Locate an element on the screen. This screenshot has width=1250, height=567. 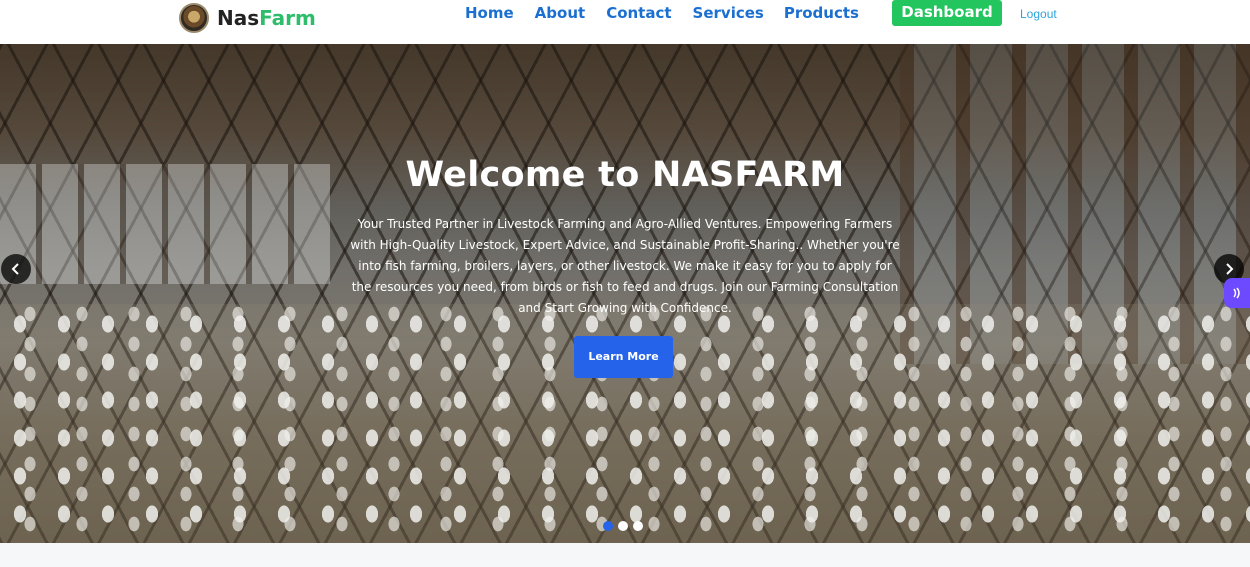
learn-more-button: Learn More is located at coordinates (623, 357).